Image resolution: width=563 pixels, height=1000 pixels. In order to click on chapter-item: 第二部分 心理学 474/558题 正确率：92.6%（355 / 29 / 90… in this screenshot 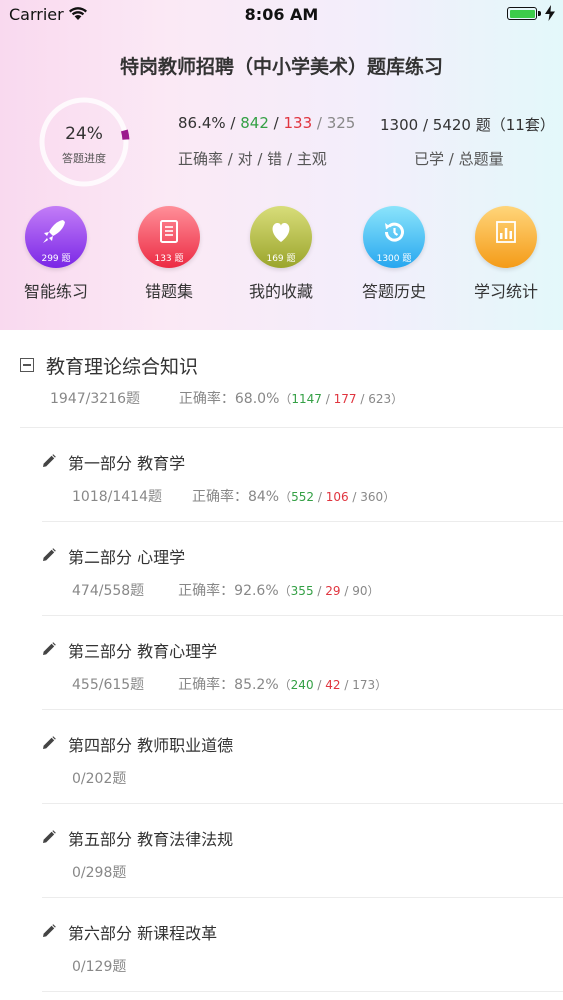, I will do `click(281, 569)`.